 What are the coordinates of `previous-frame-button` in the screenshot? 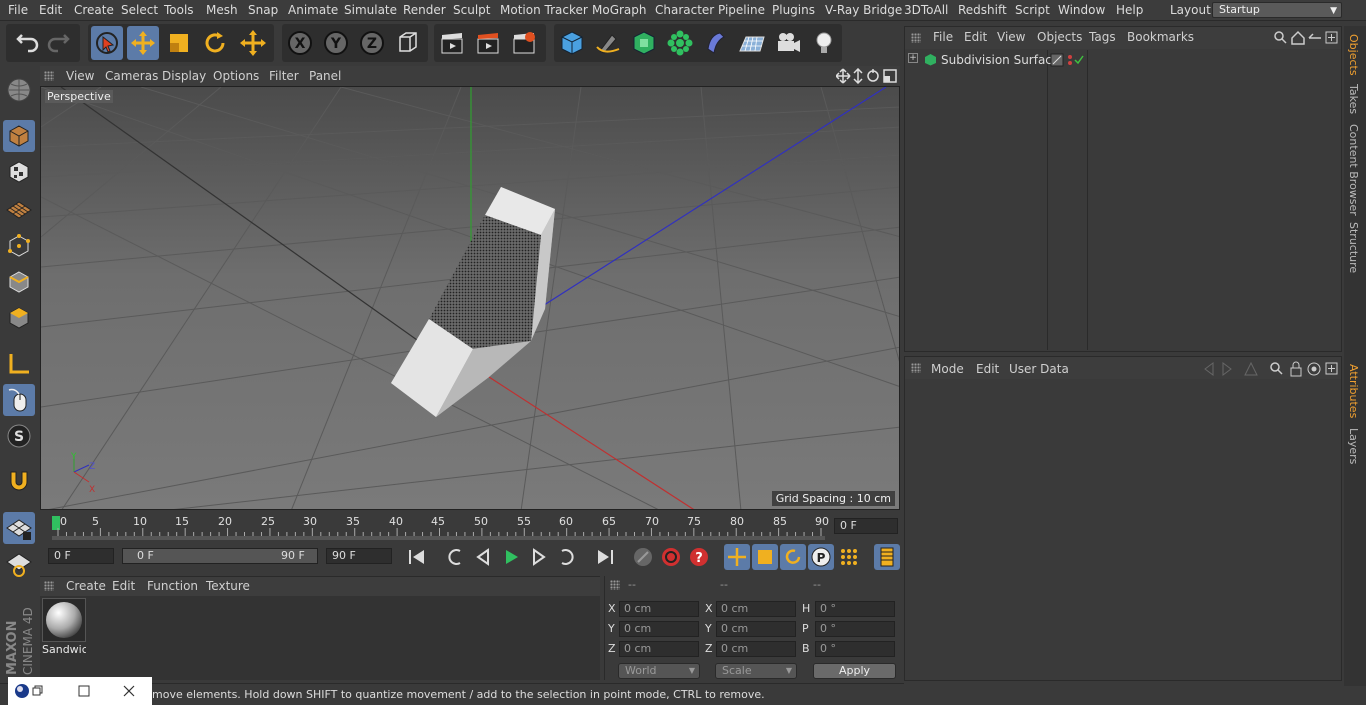 It's located at (483, 557).